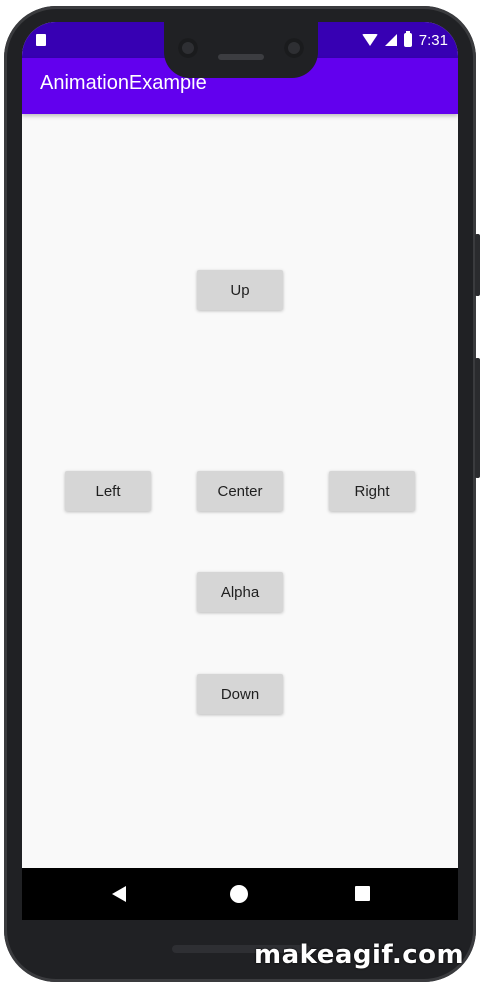  Describe the element at coordinates (240, 290) in the screenshot. I see `up-button: Up` at that location.